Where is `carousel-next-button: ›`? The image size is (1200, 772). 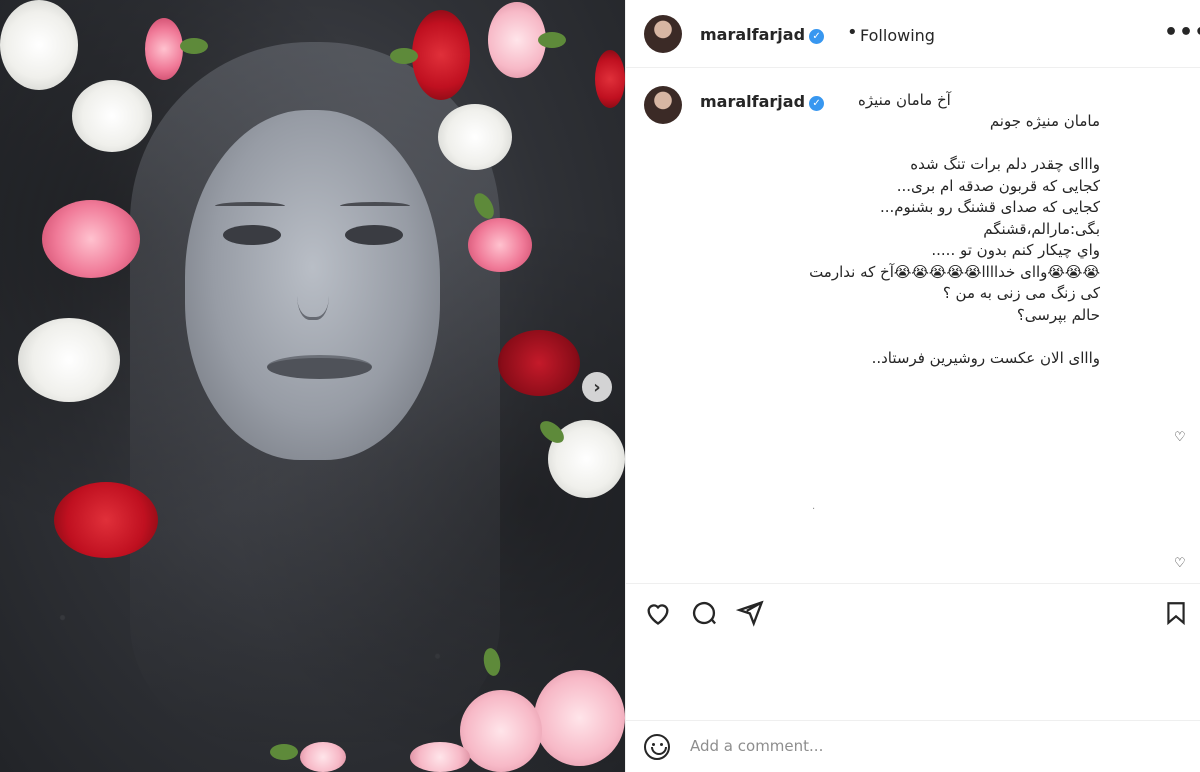 carousel-next-button: › is located at coordinates (597, 387).